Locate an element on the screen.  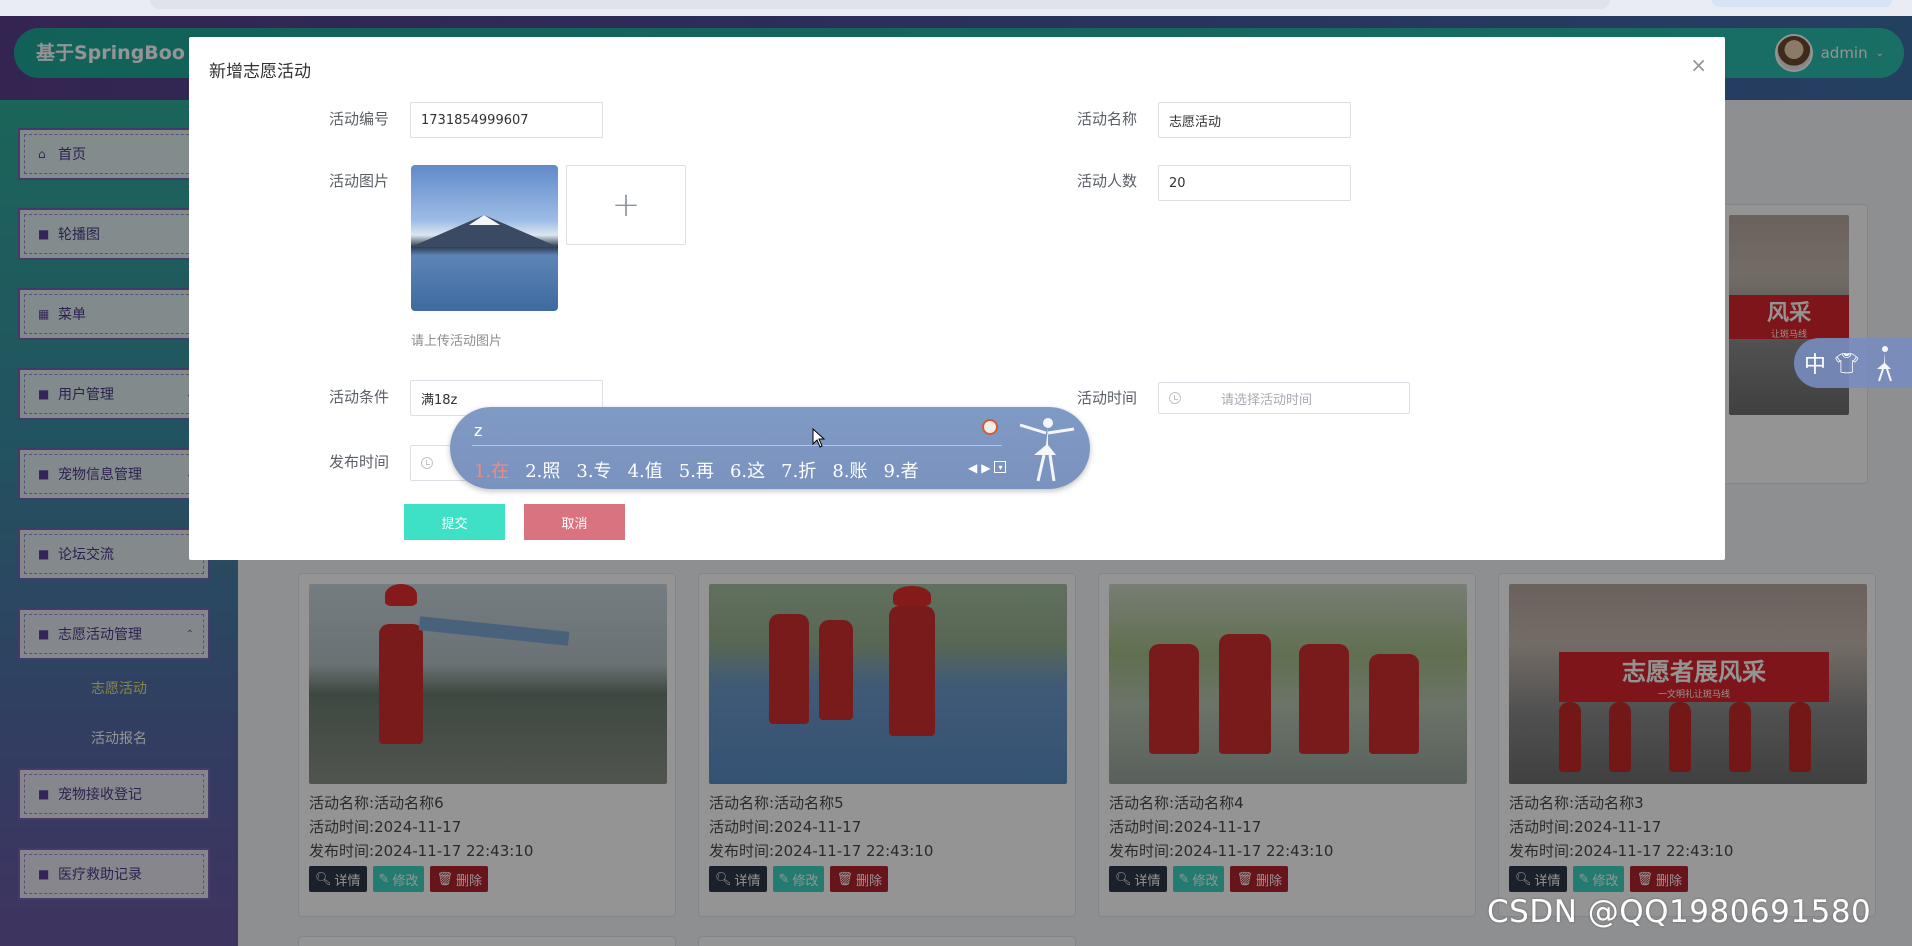
mountain-snowcap is located at coordinates (484, 220).